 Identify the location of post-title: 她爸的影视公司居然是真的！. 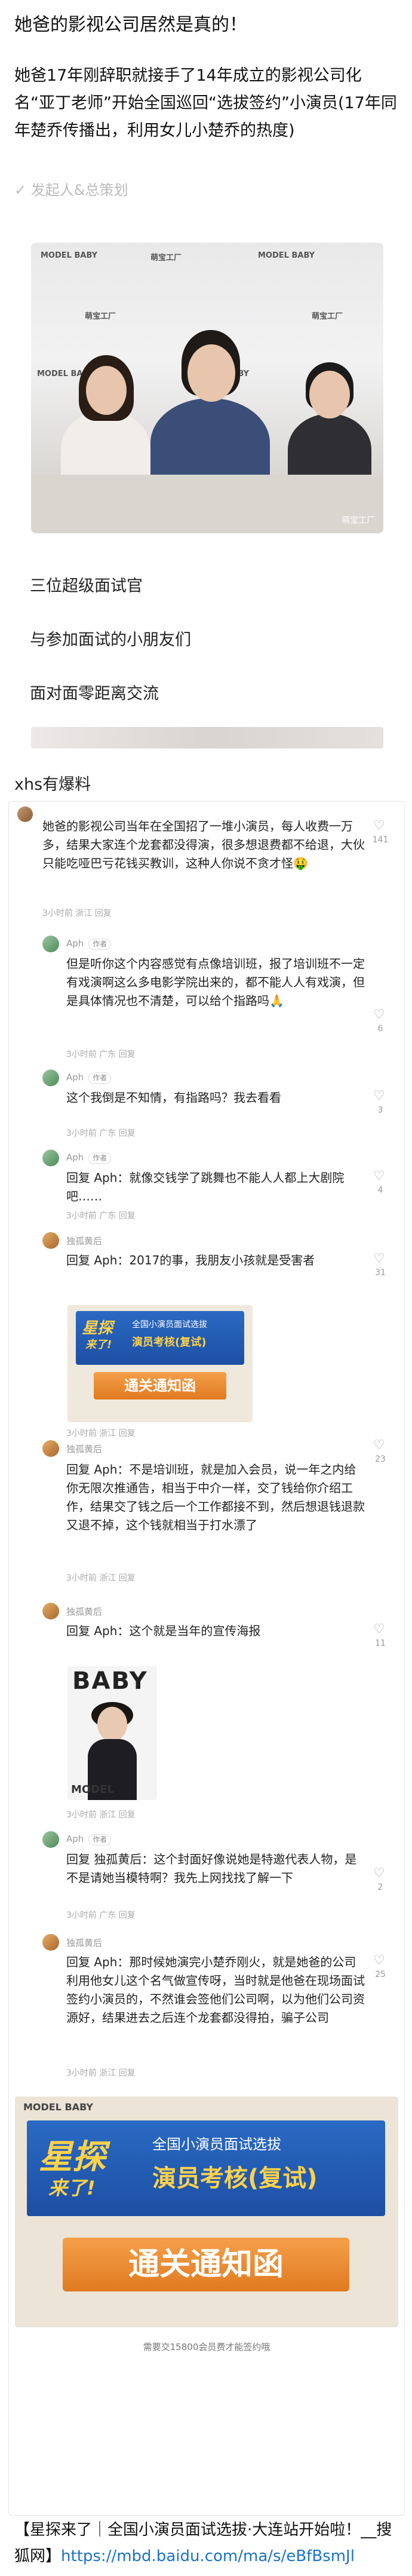
(130, 25).